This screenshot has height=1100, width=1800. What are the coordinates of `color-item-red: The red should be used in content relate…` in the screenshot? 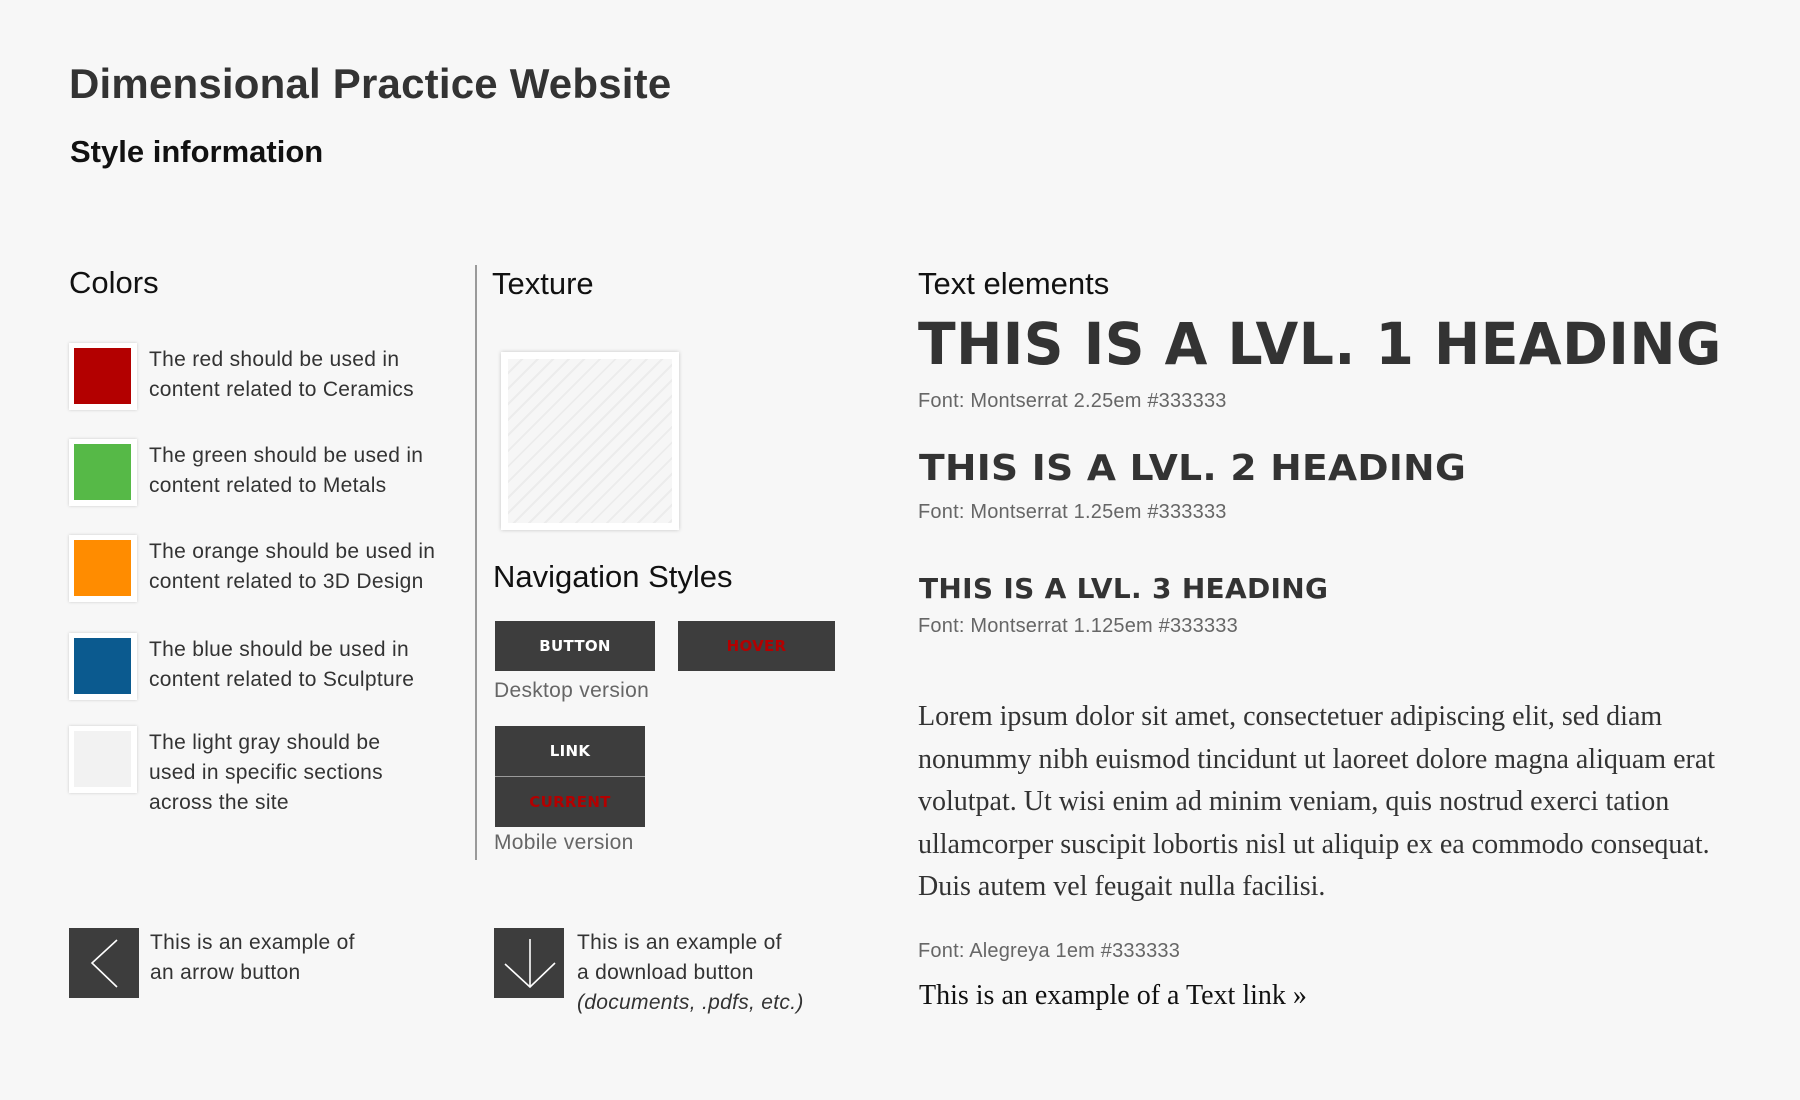 It's located at (269, 378).